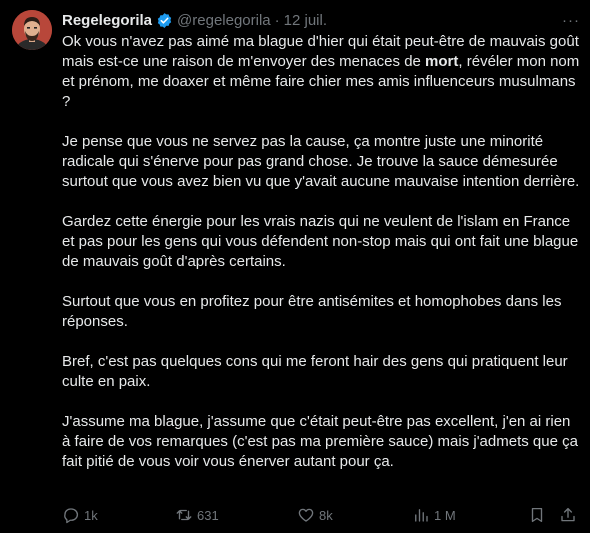 The image size is (590, 533). I want to click on avatar, so click(32, 30).